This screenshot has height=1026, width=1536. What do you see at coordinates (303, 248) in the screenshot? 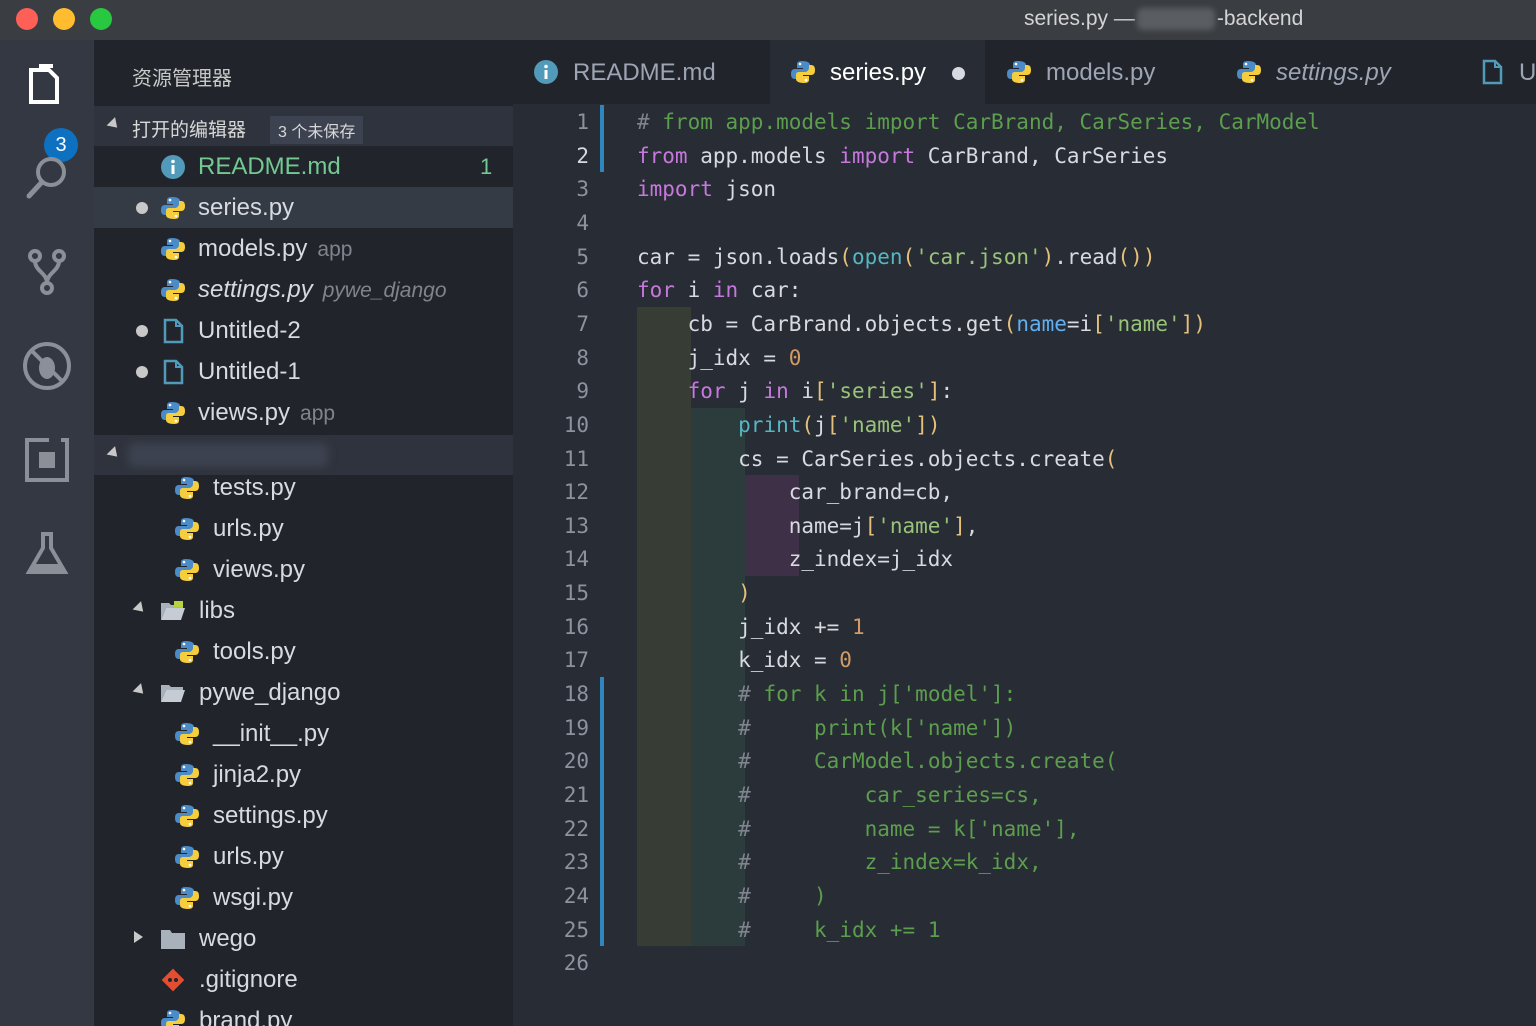
I see `open-editor-item: models.py app` at bounding box center [303, 248].